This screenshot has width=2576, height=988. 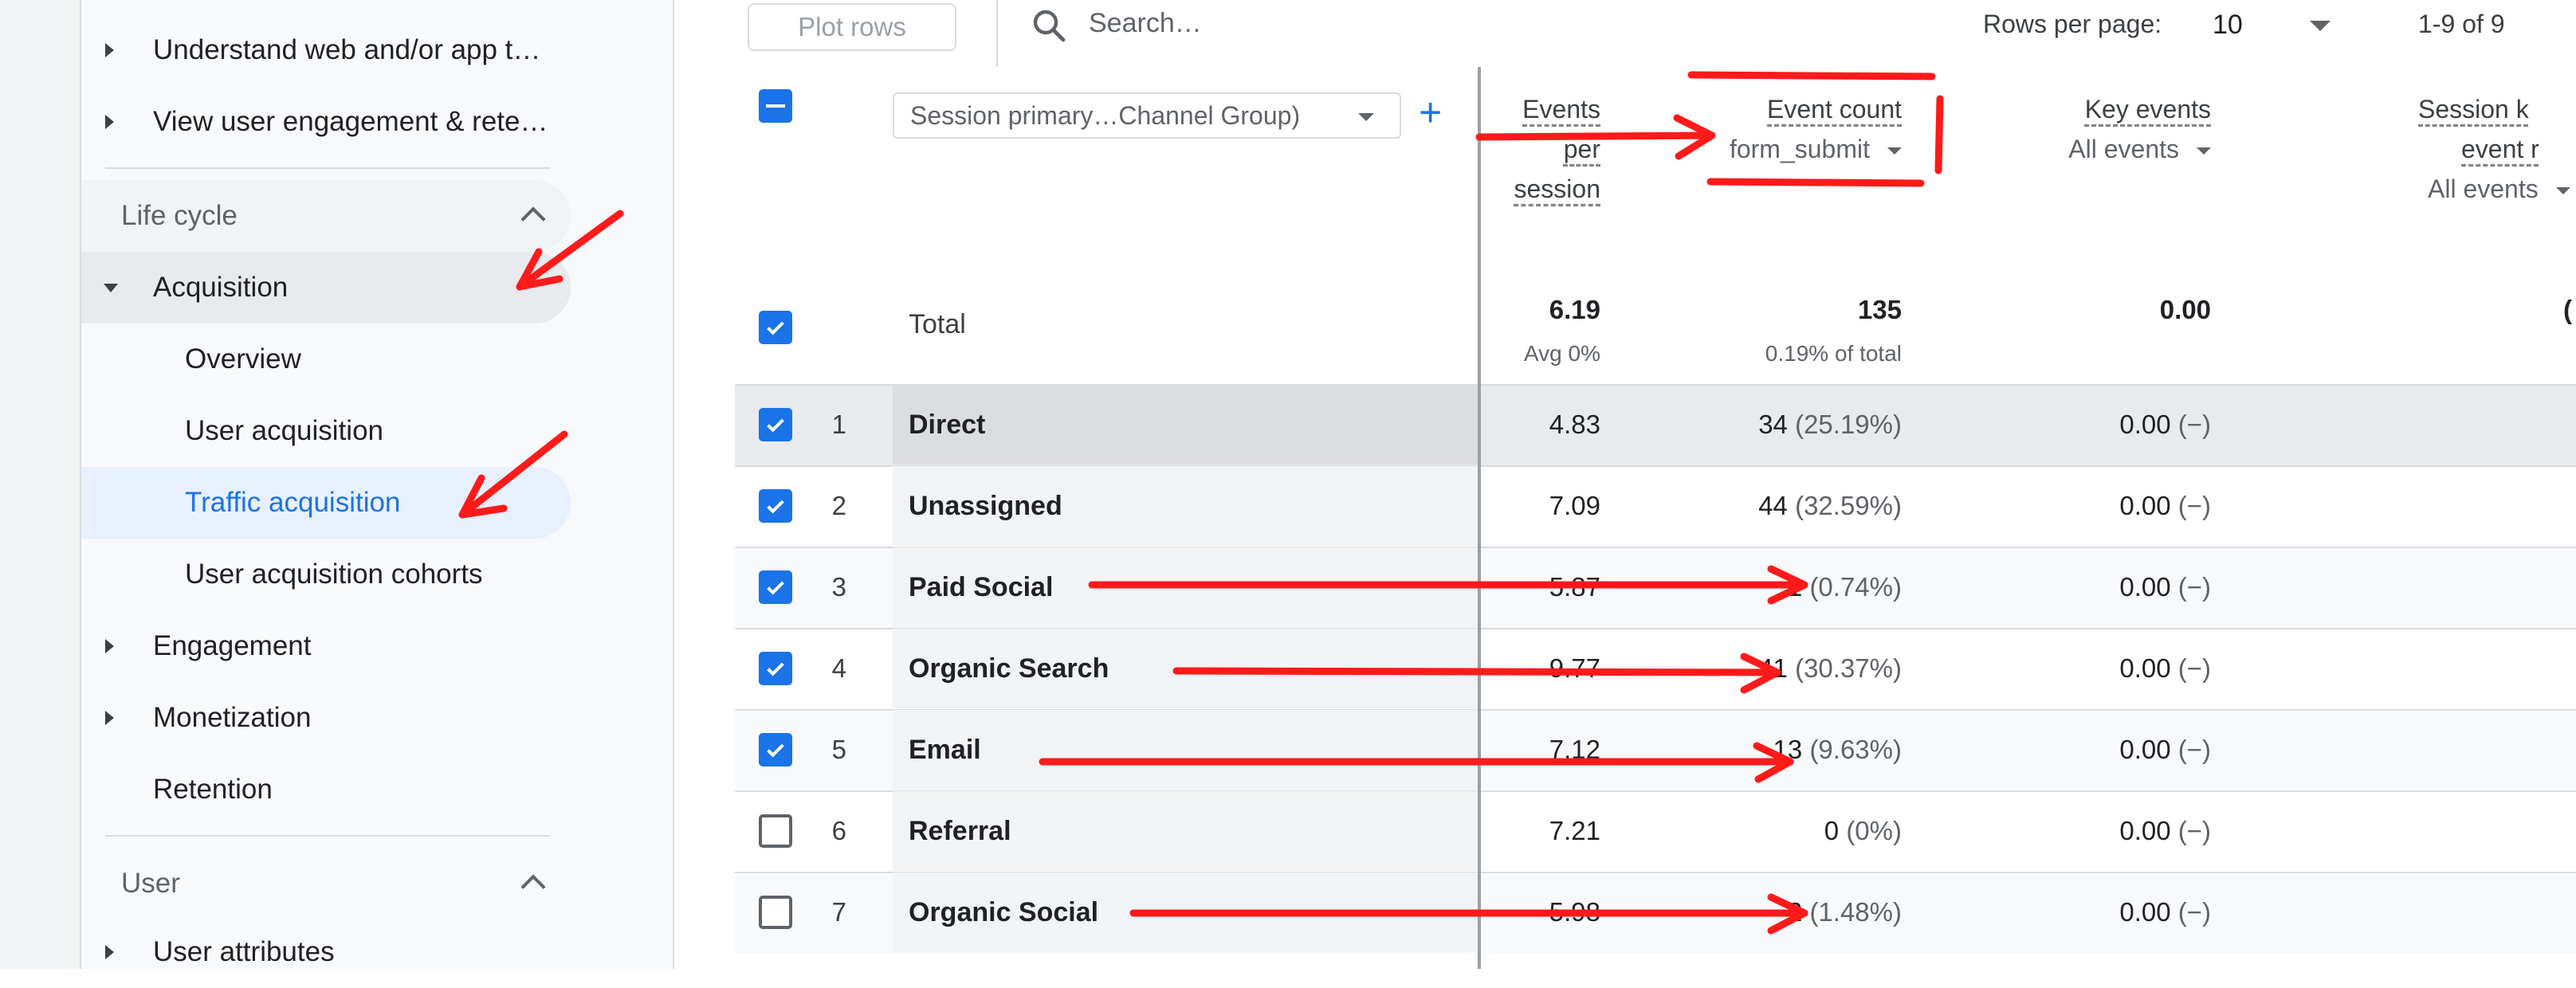 I want to click on channel-group-name: Direct, so click(x=947, y=425).